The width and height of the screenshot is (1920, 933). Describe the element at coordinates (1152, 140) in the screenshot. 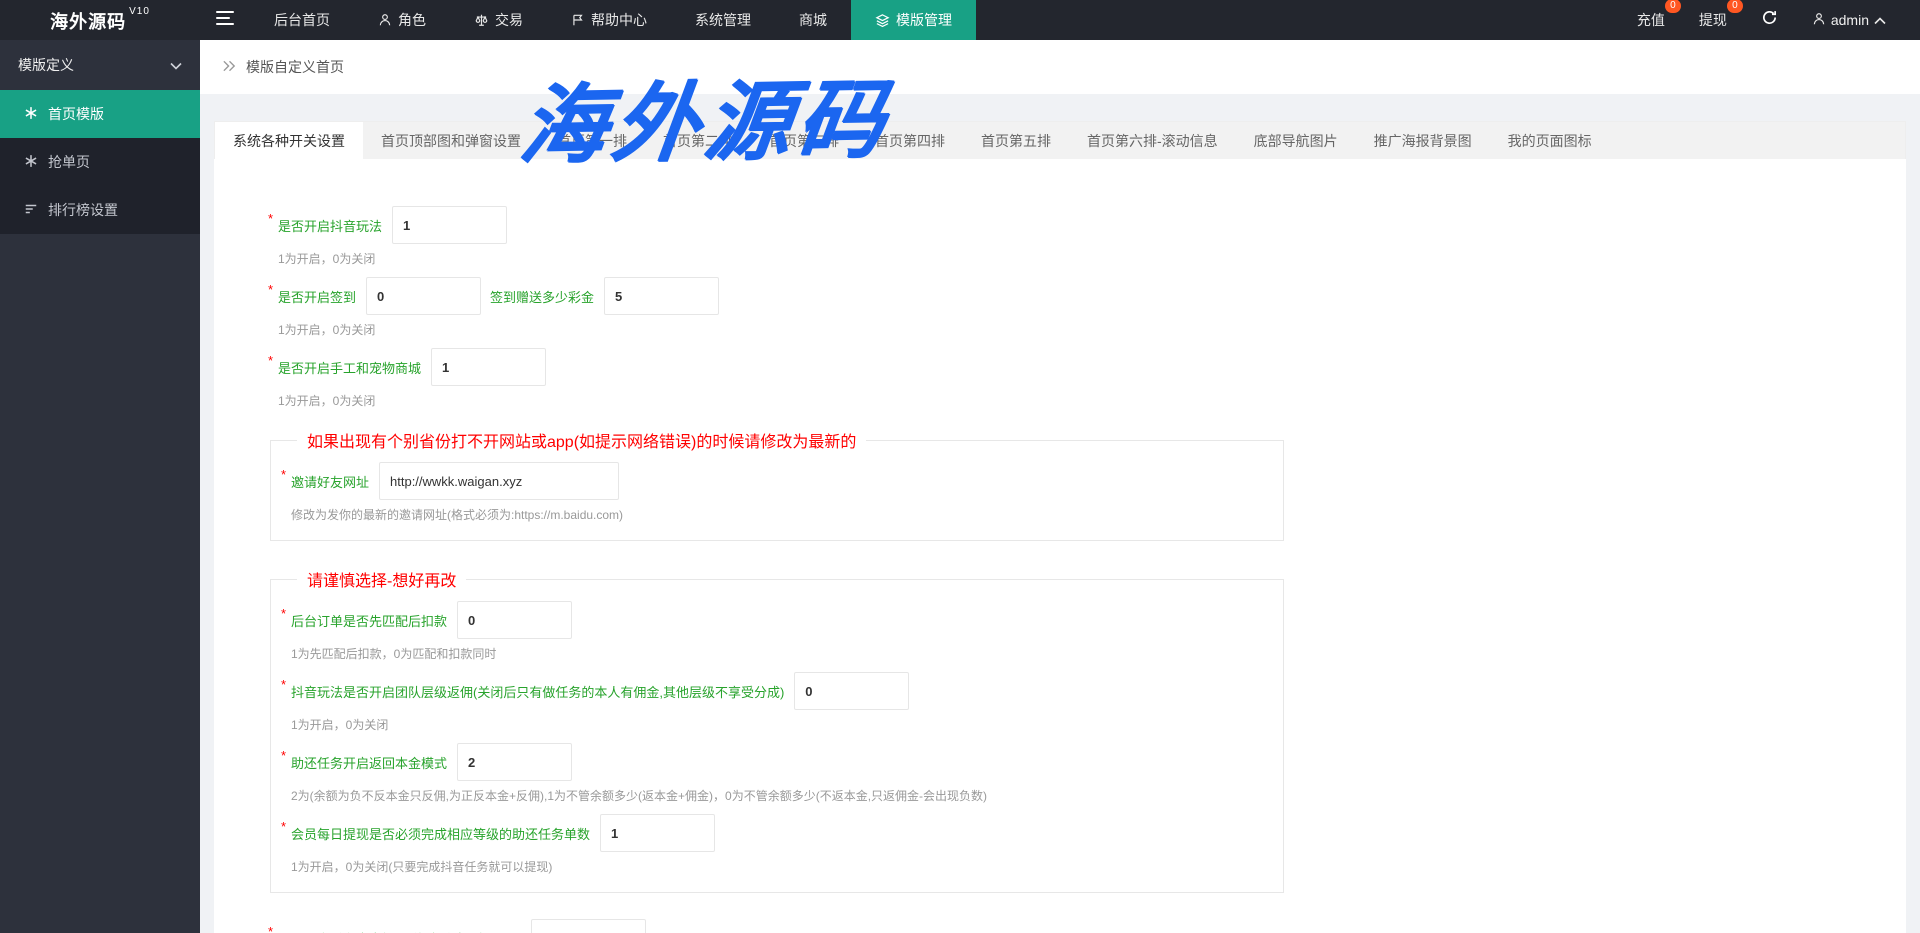

I see `tab-home-row6-scroll: 首页第六排-滚动信息` at that location.